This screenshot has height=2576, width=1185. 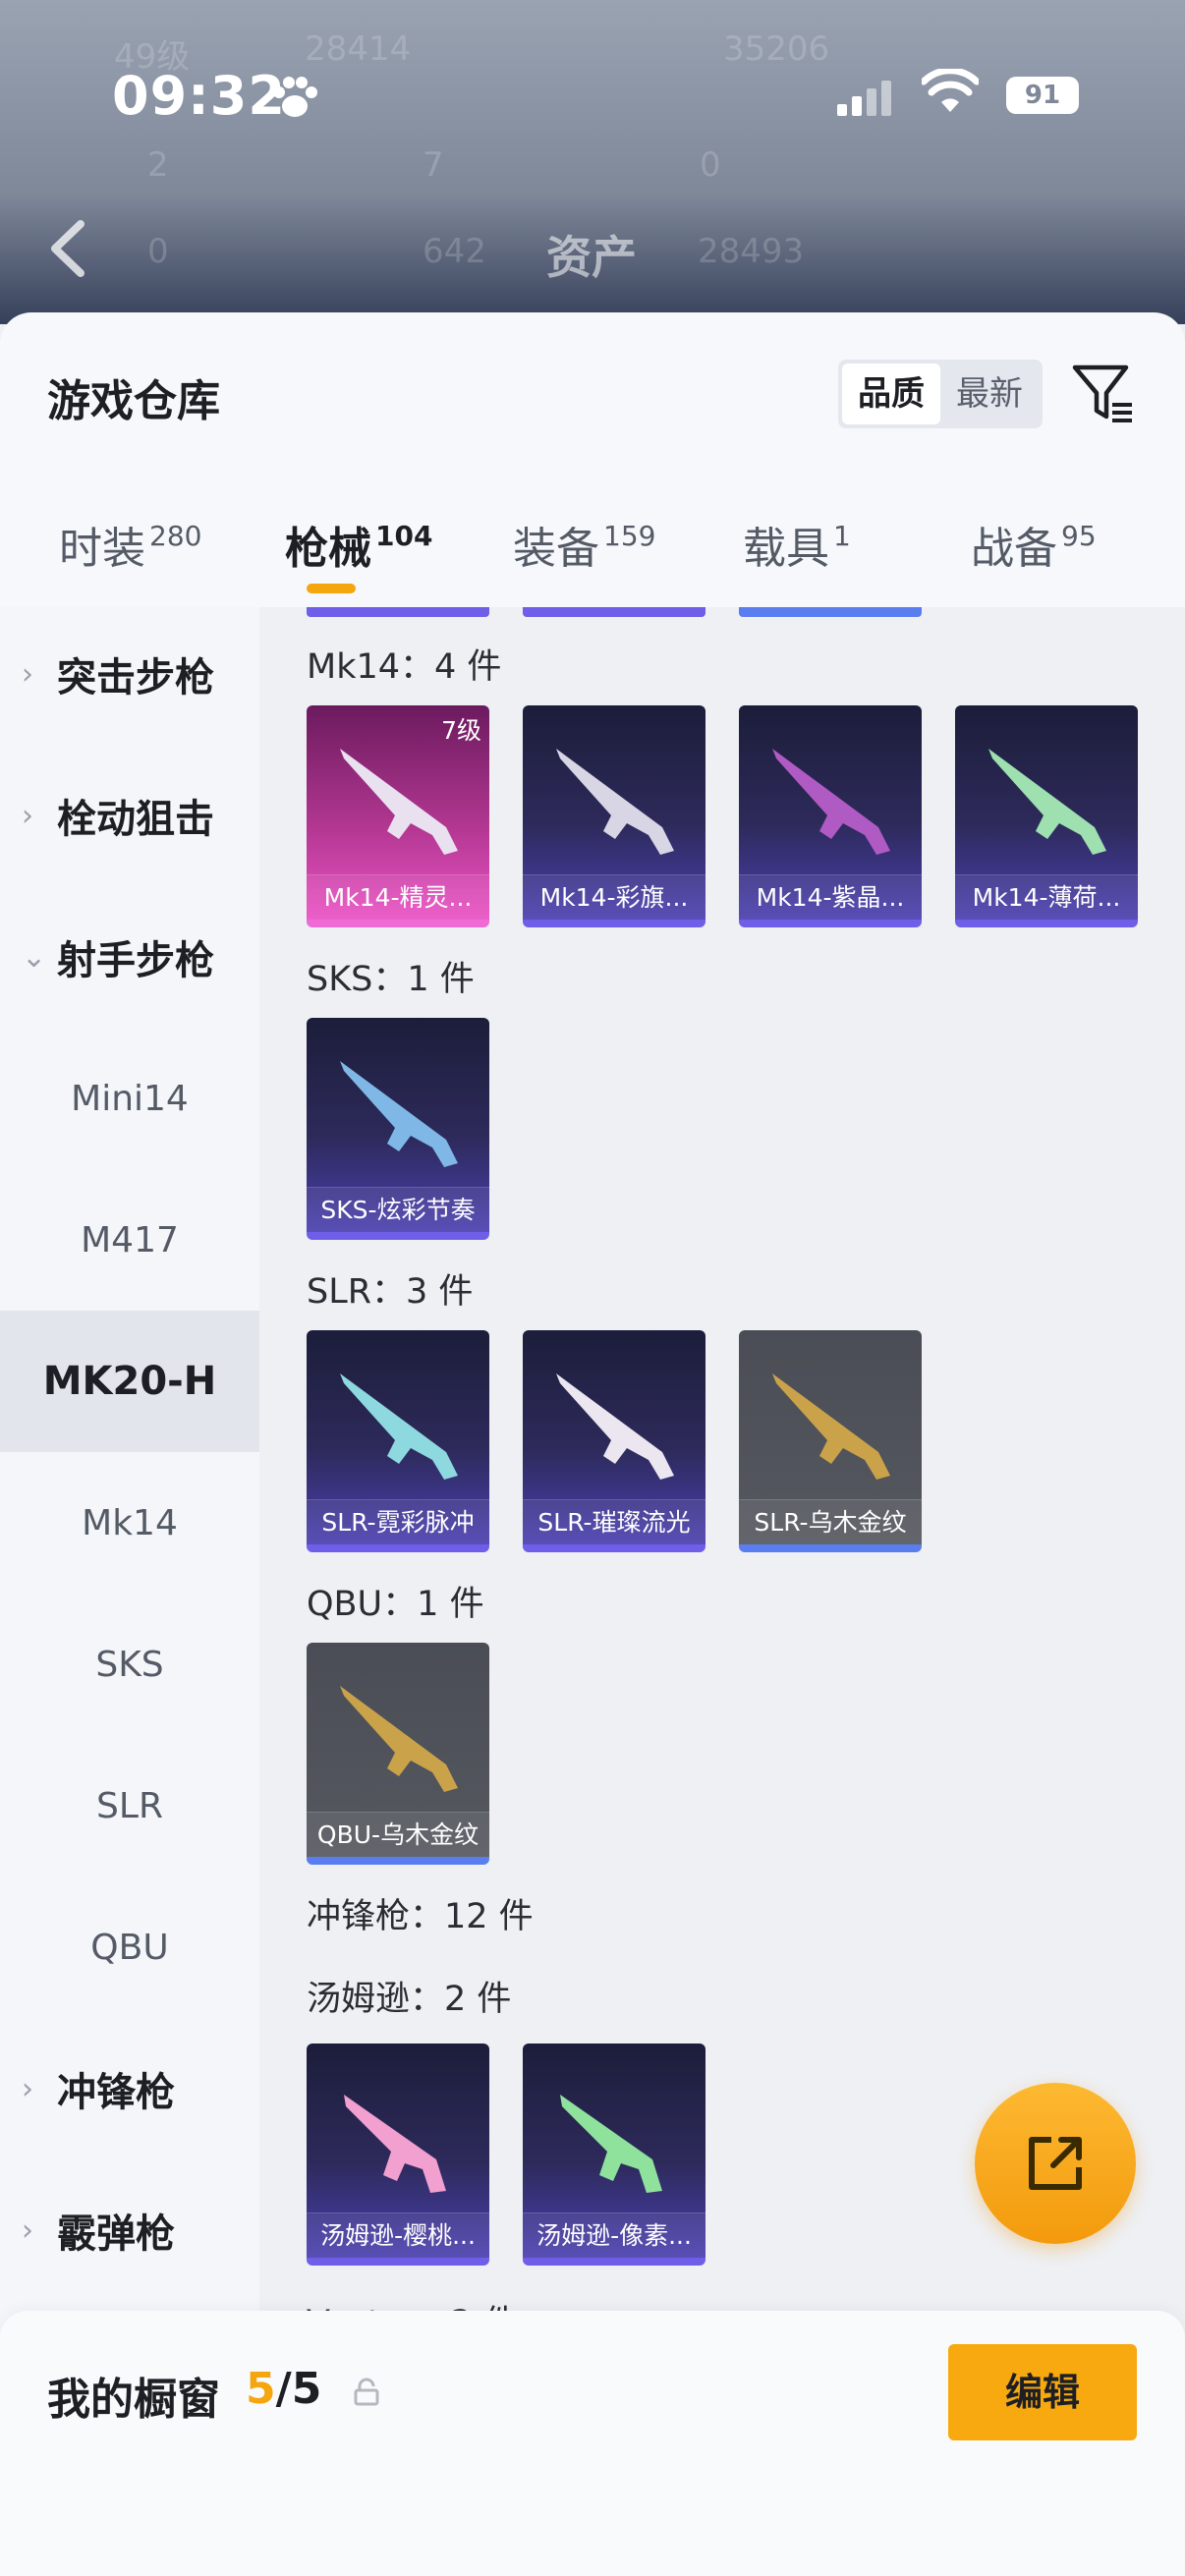 I want to click on chevron-down-icon: ⌄, so click(x=34, y=957).